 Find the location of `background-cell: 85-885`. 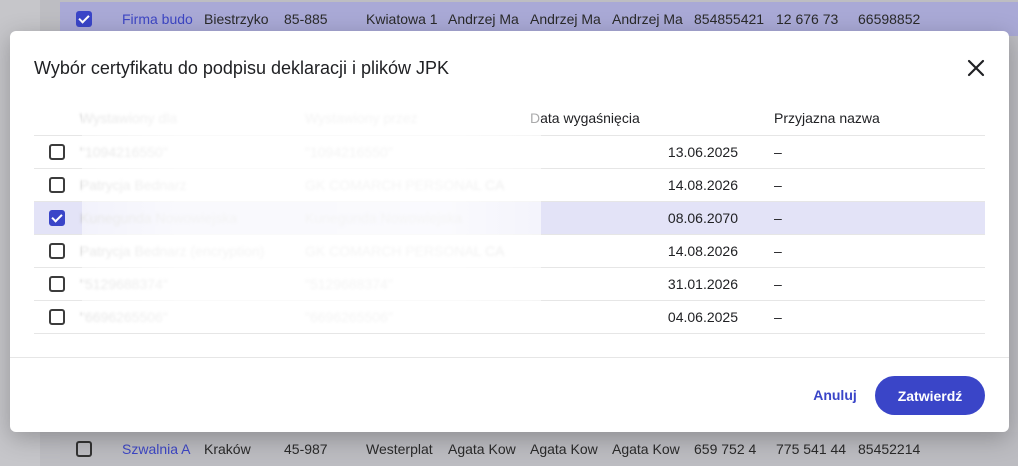

background-cell: 85-885 is located at coordinates (306, 19).